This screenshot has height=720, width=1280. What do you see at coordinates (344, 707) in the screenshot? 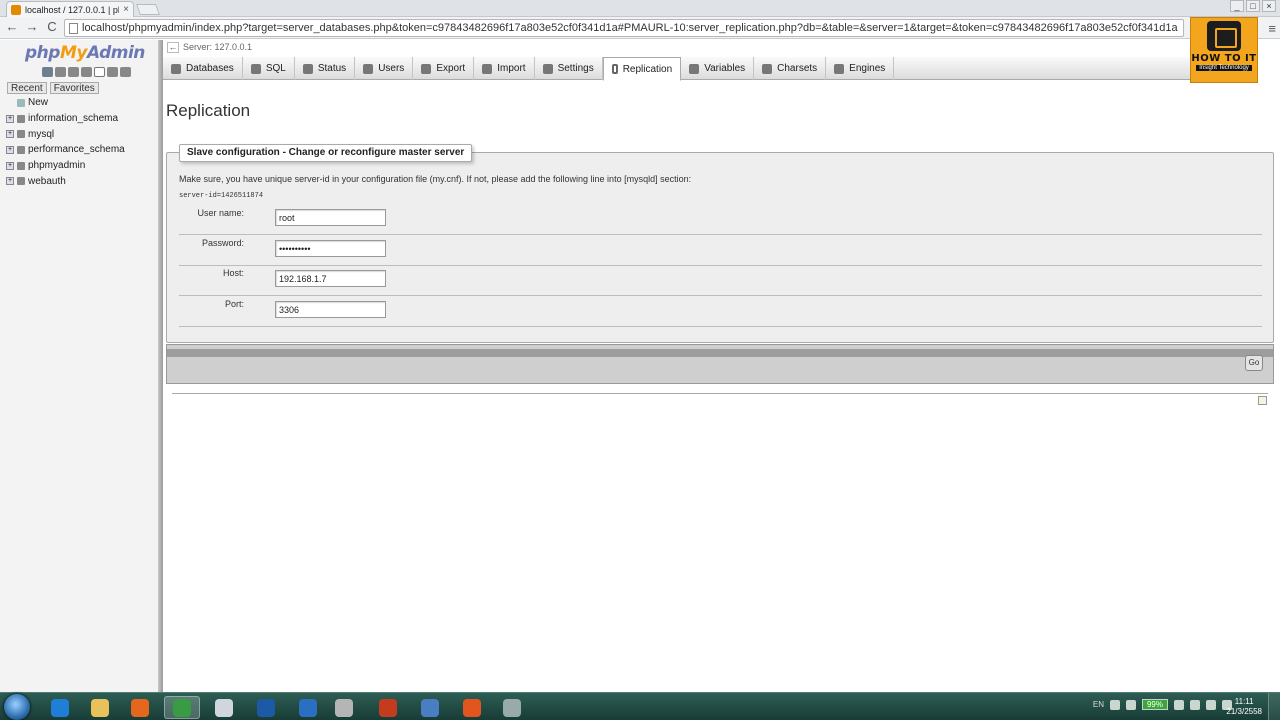
I see `vmware-taskbar-button` at bounding box center [344, 707].